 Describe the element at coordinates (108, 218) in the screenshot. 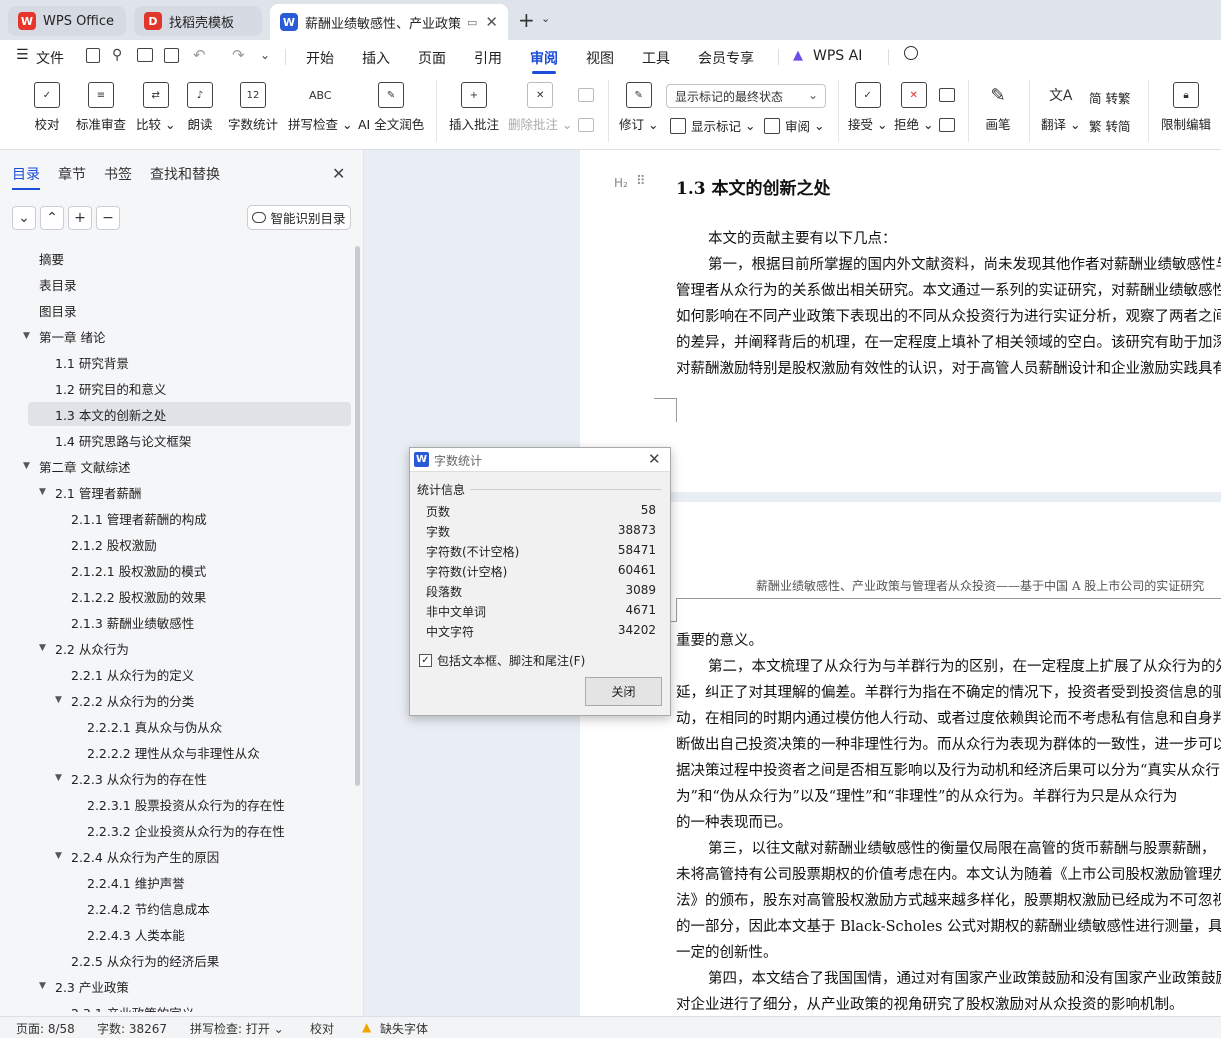

I see `remove-heading-icon: −` at that location.